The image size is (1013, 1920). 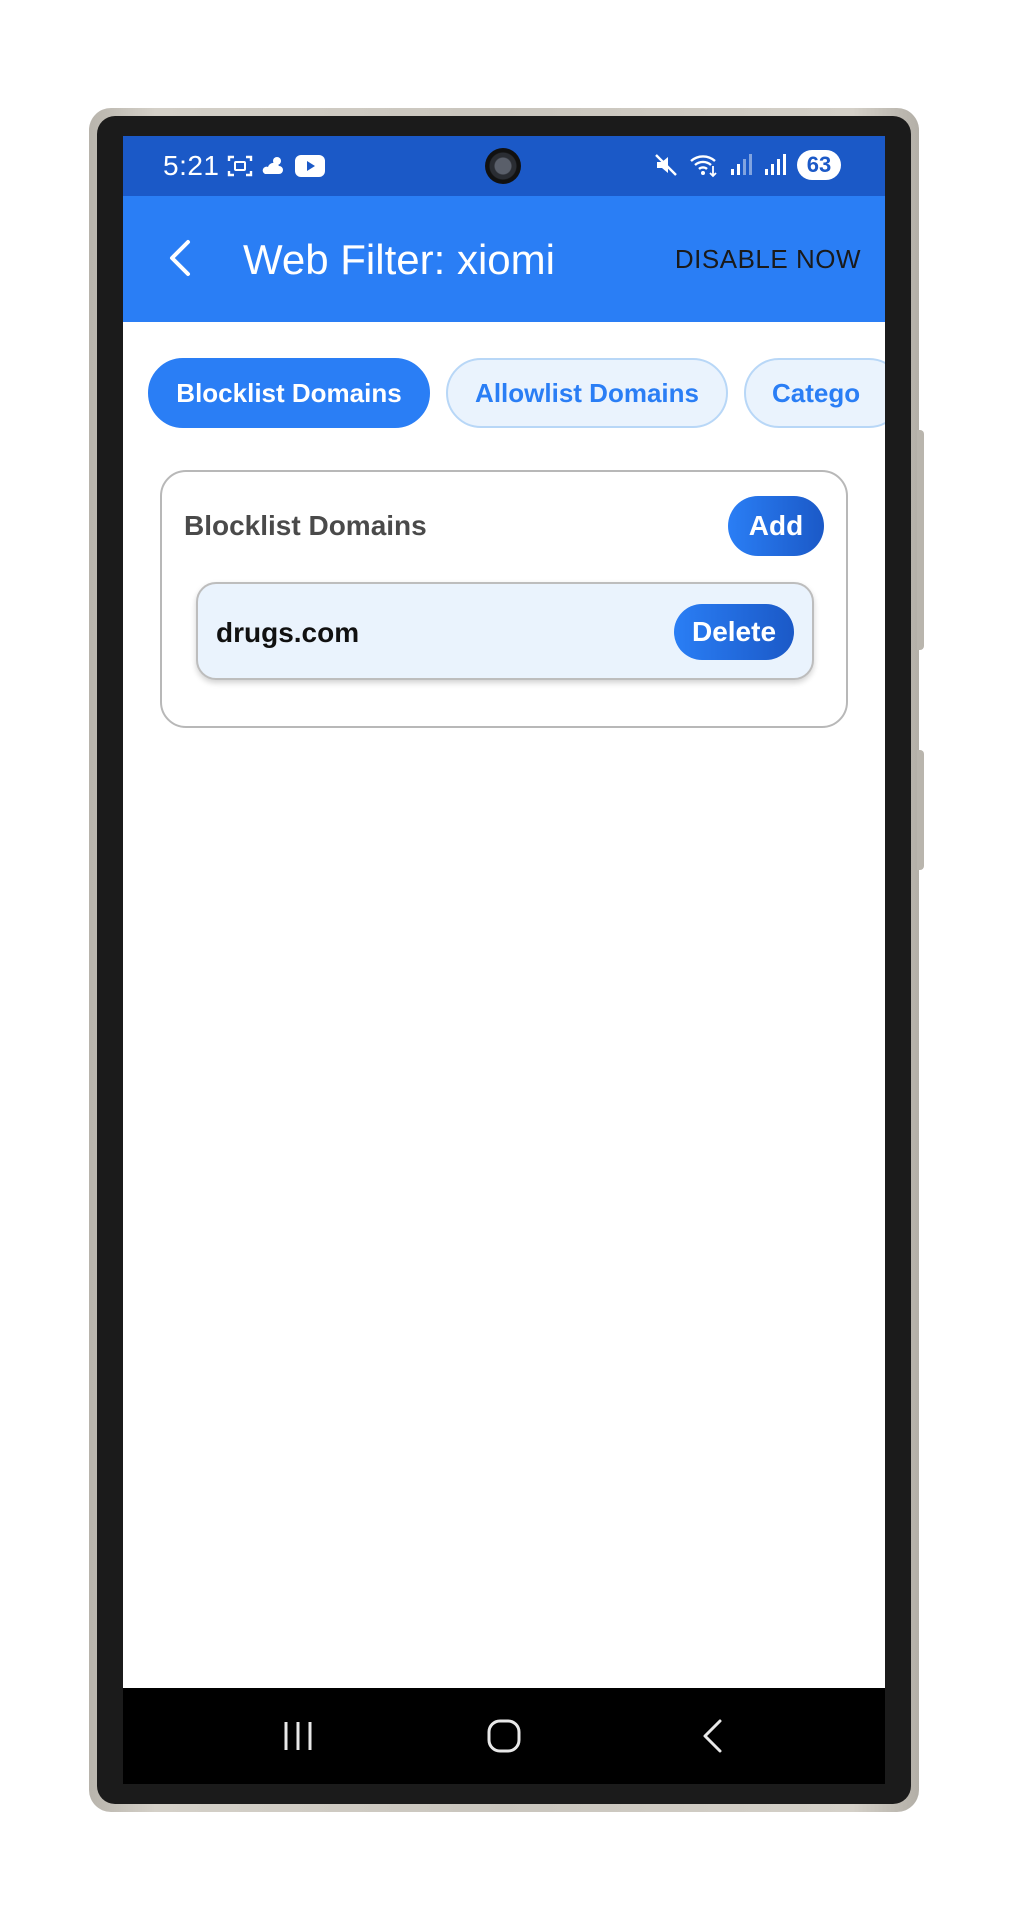 I want to click on domain-text: drugs.com, so click(x=288, y=632).